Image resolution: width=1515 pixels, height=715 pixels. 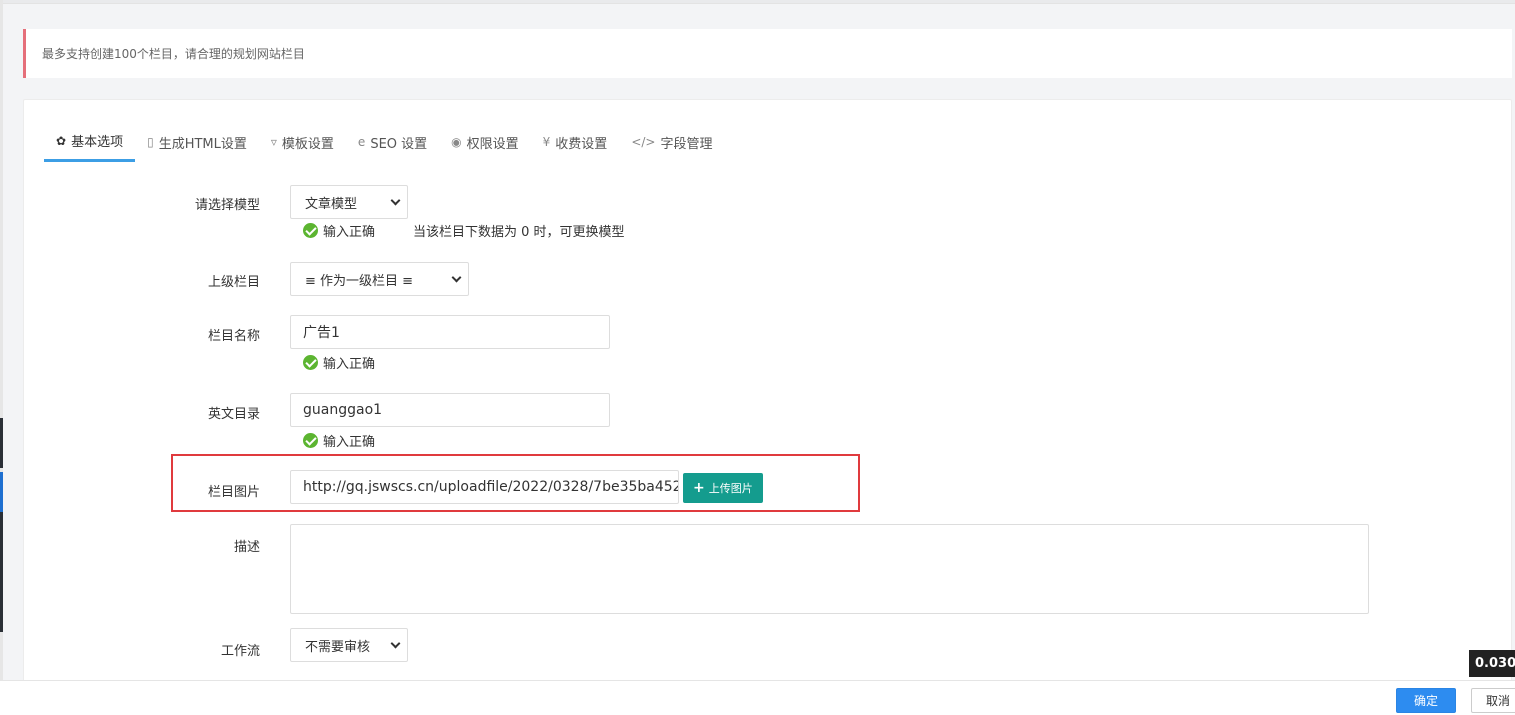 I want to click on tab-label: 字段管理, so click(x=686, y=144).